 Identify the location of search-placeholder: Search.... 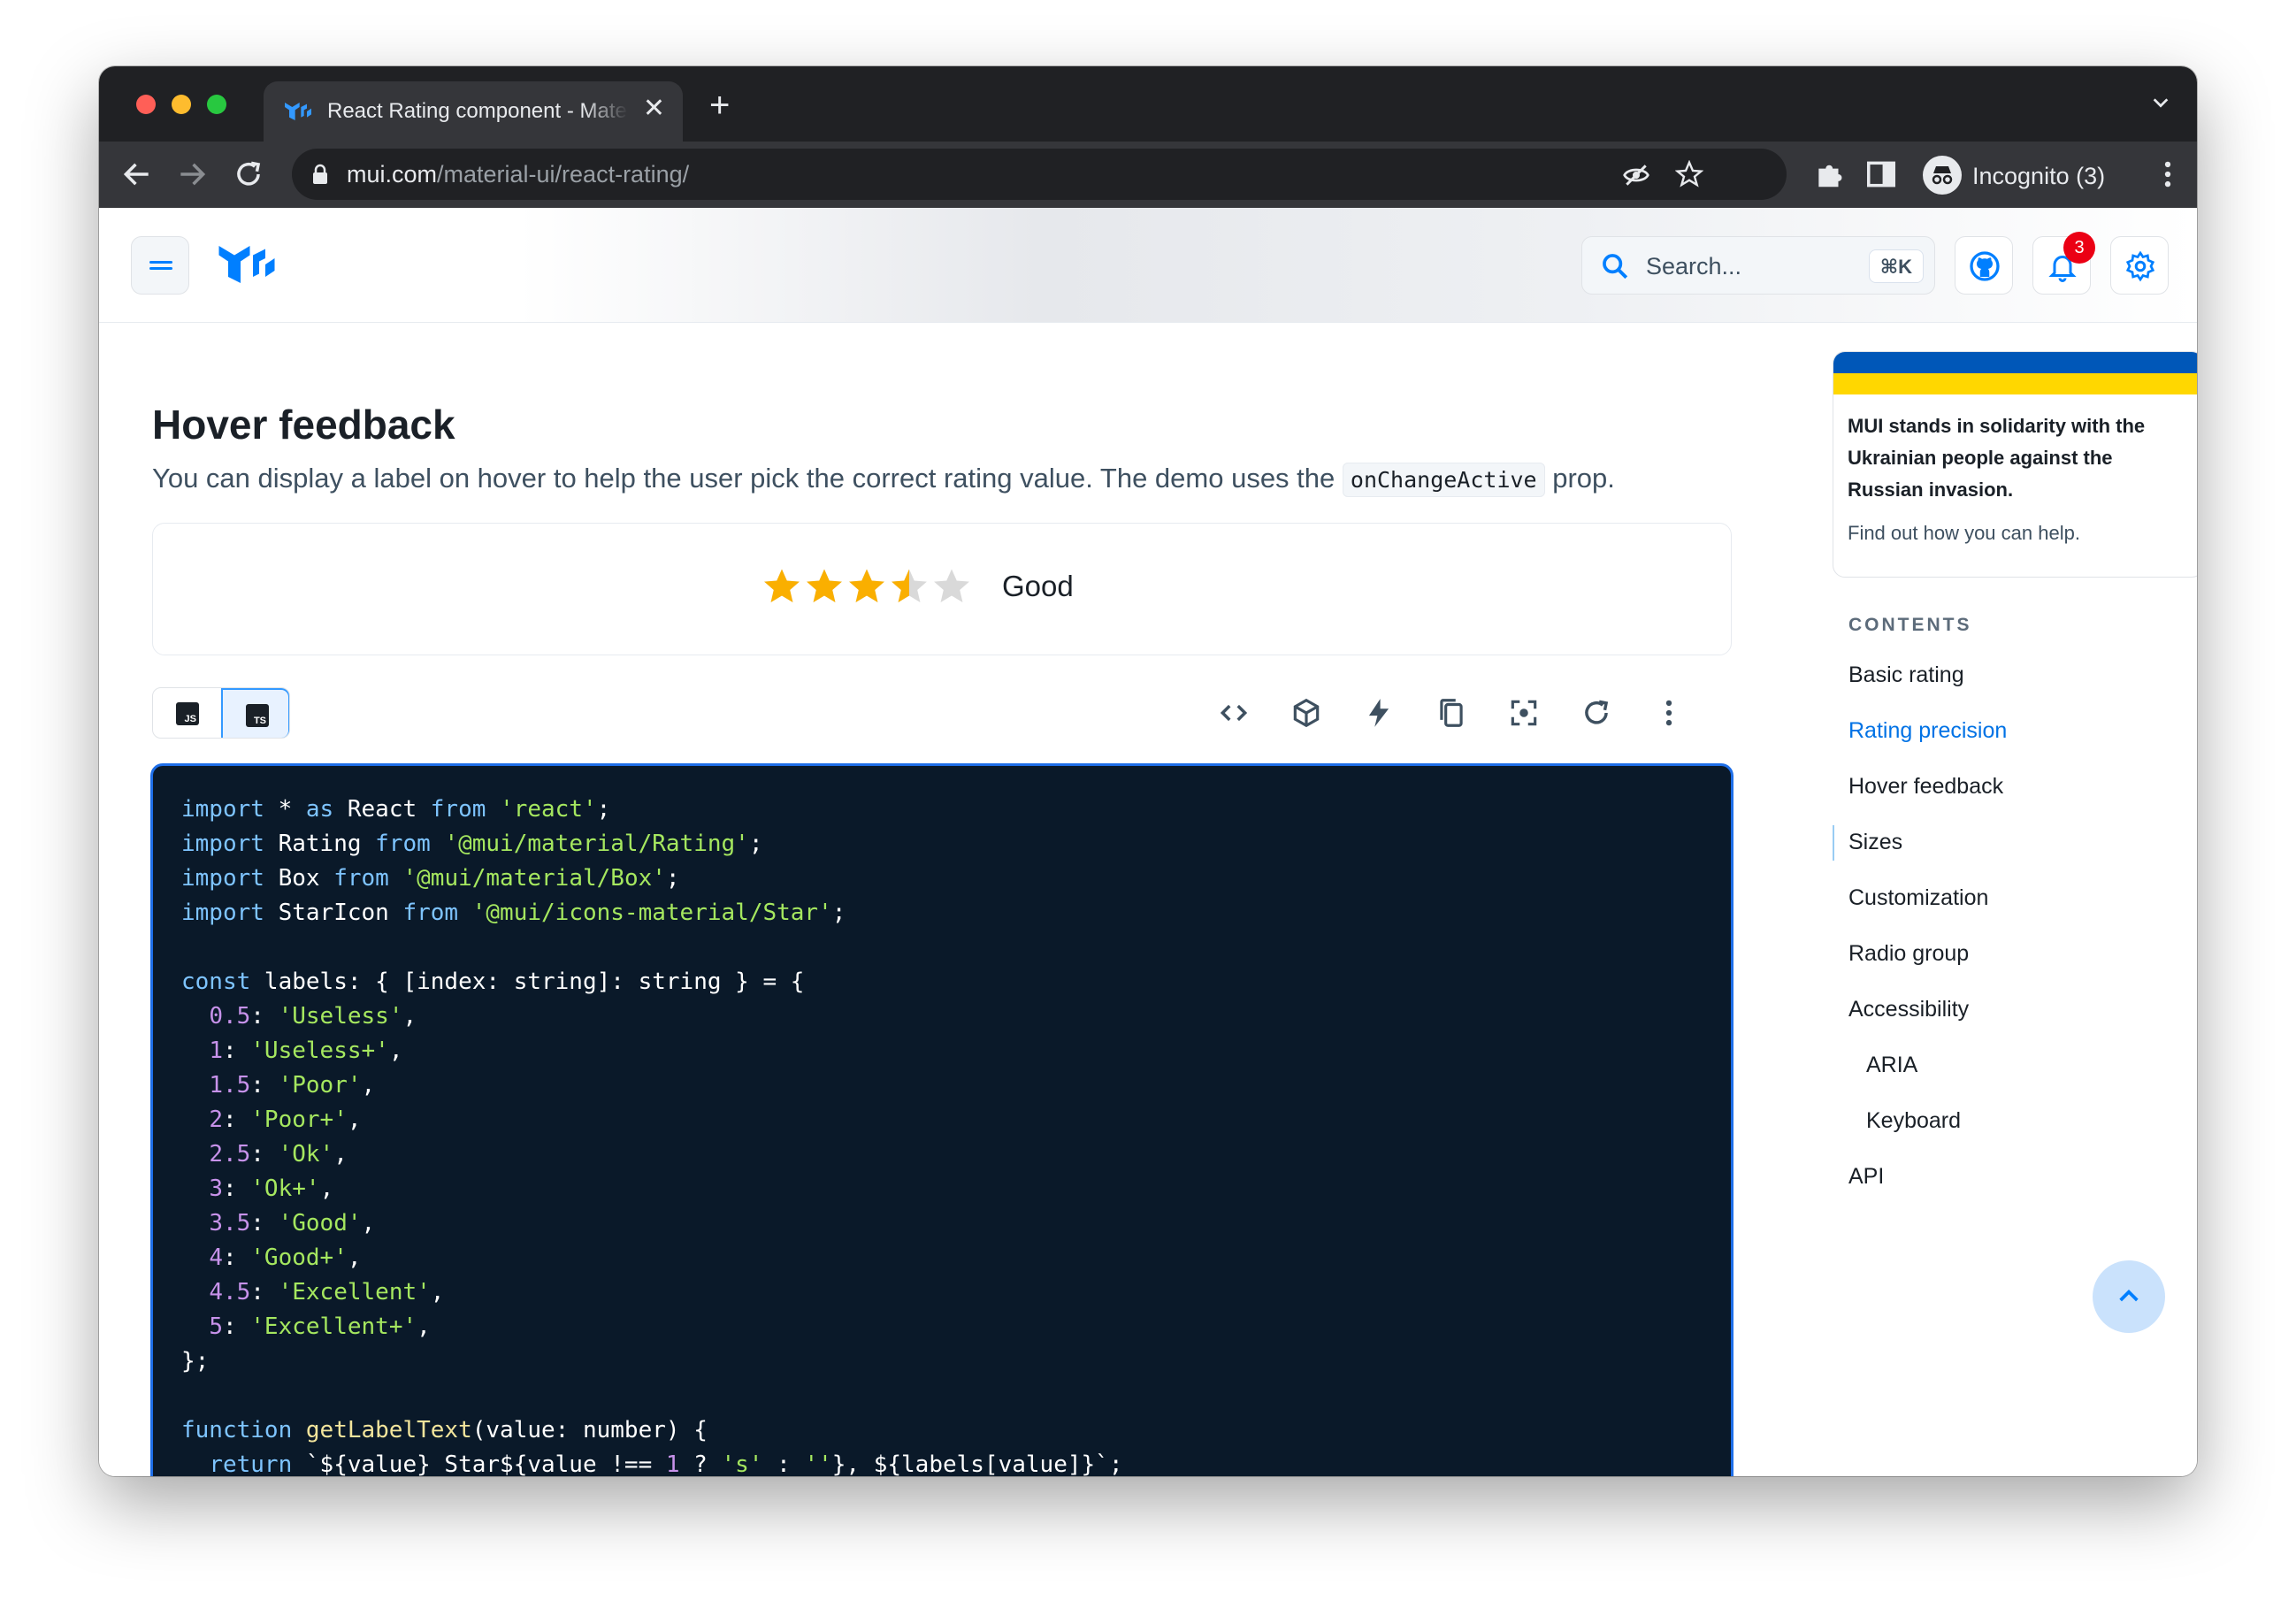
(1694, 266).